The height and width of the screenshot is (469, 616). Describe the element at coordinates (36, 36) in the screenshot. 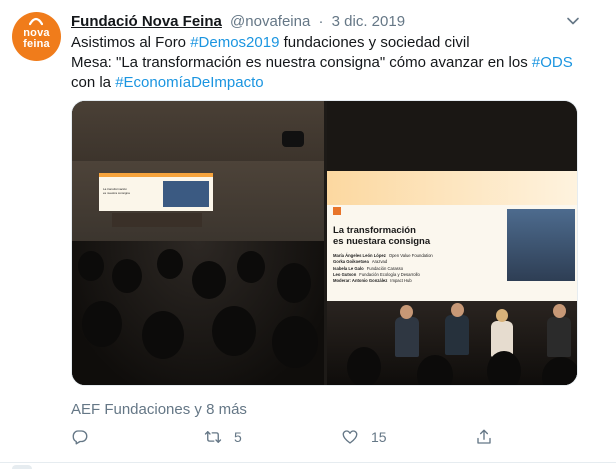

I see `avatar: nova feina` at that location.